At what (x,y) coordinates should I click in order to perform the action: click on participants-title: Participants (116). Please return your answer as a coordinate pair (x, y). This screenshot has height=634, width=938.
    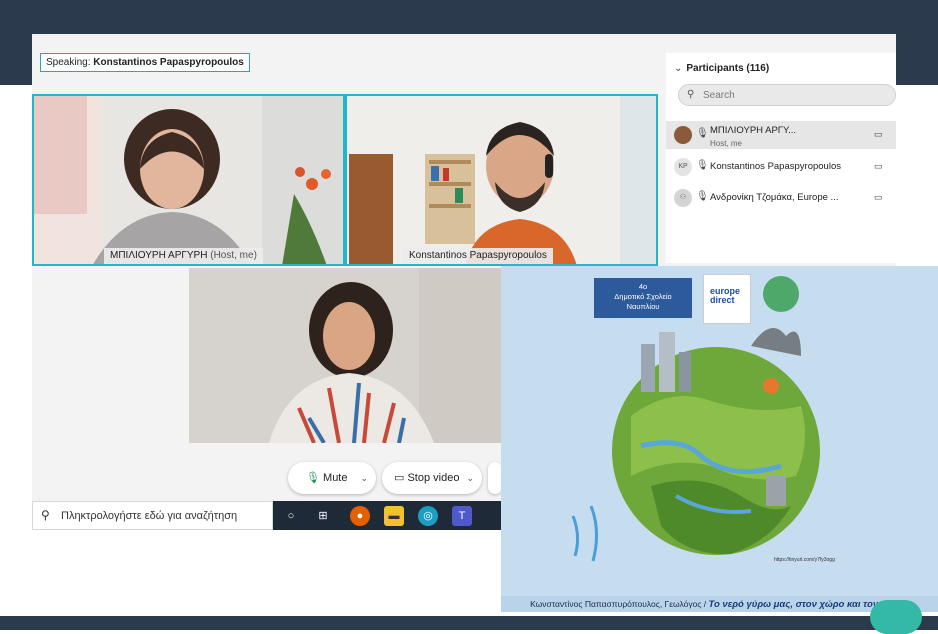
    Looking at the image, I should click on (728, 68).